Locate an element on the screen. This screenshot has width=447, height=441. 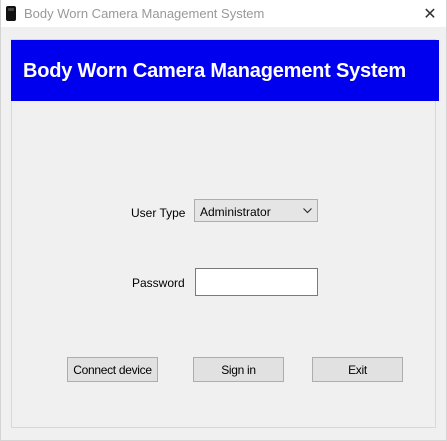
sign-in-label: Sign in is located at coordinates (238, 369).